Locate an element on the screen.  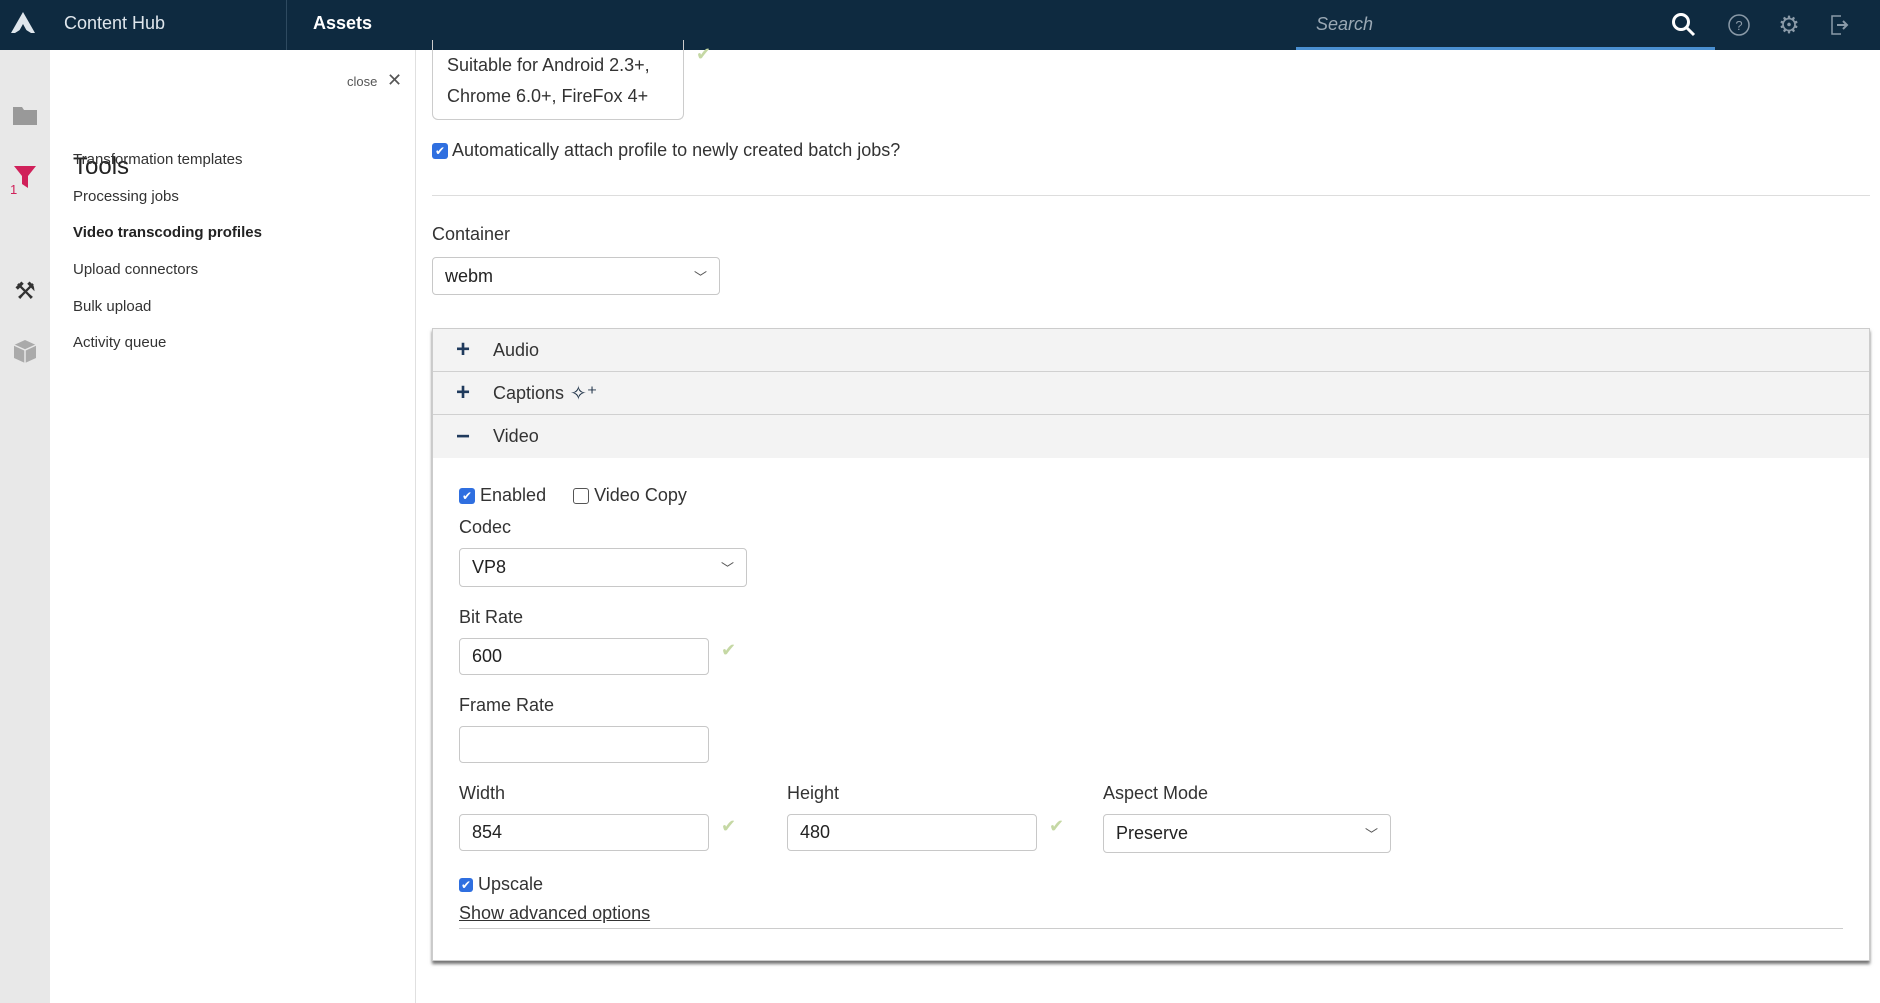
codec-label: Codec is located at coordinates (485, 527).